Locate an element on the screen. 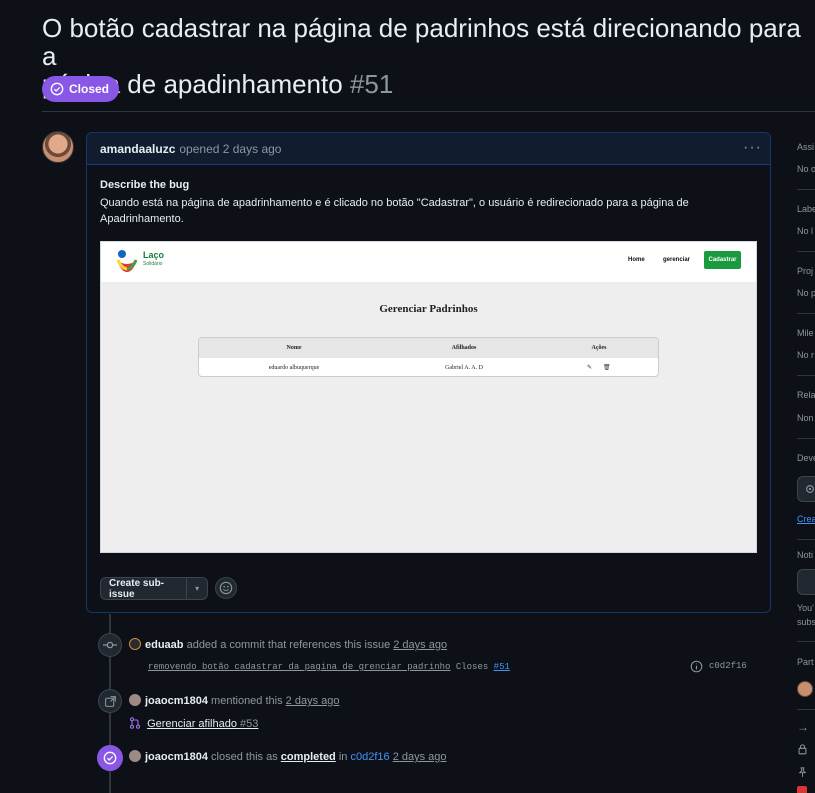 The width and height of the screenshot is (815, 793). info-icon is located at coordinates (696, 669).